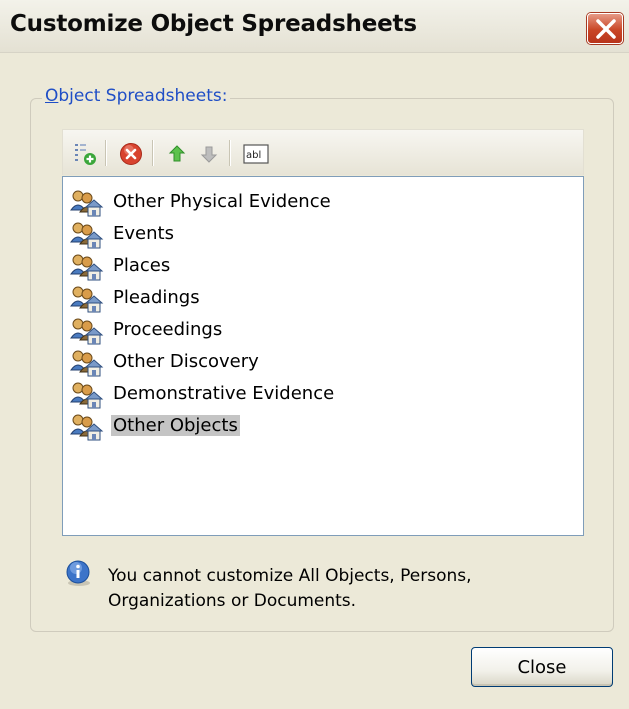 The image size is (629, 709). Describe the element at coordinates (605, 28) in the screenshot. I see `close-x-icon` at that location.